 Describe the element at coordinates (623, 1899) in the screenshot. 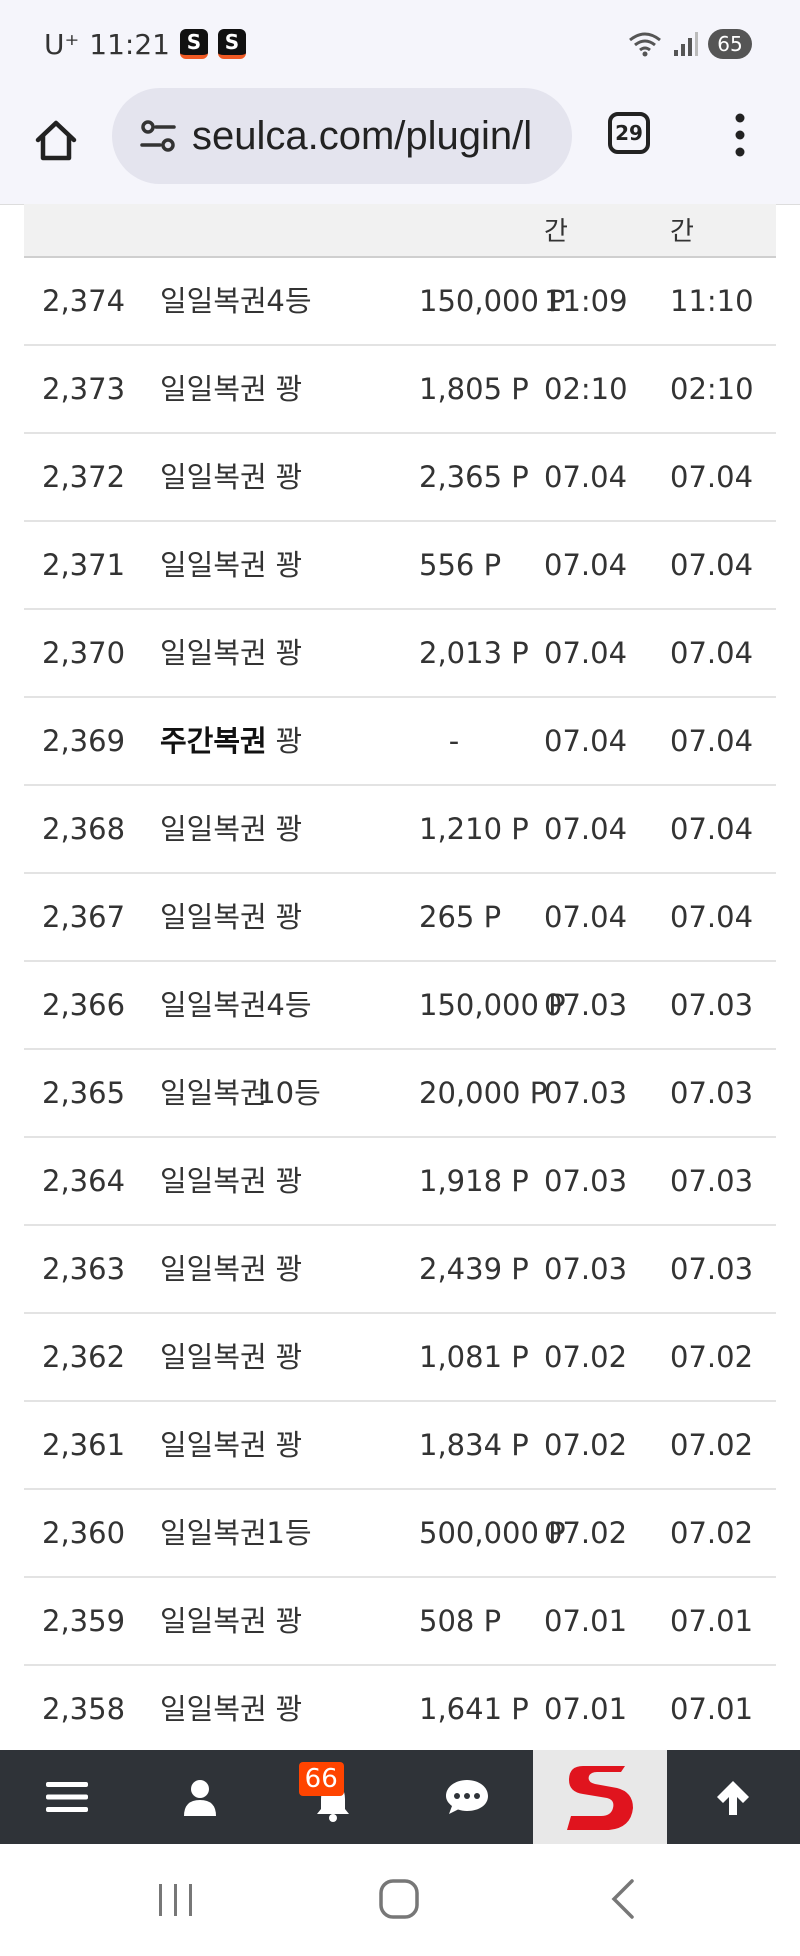

I see `back-icon` at that location.